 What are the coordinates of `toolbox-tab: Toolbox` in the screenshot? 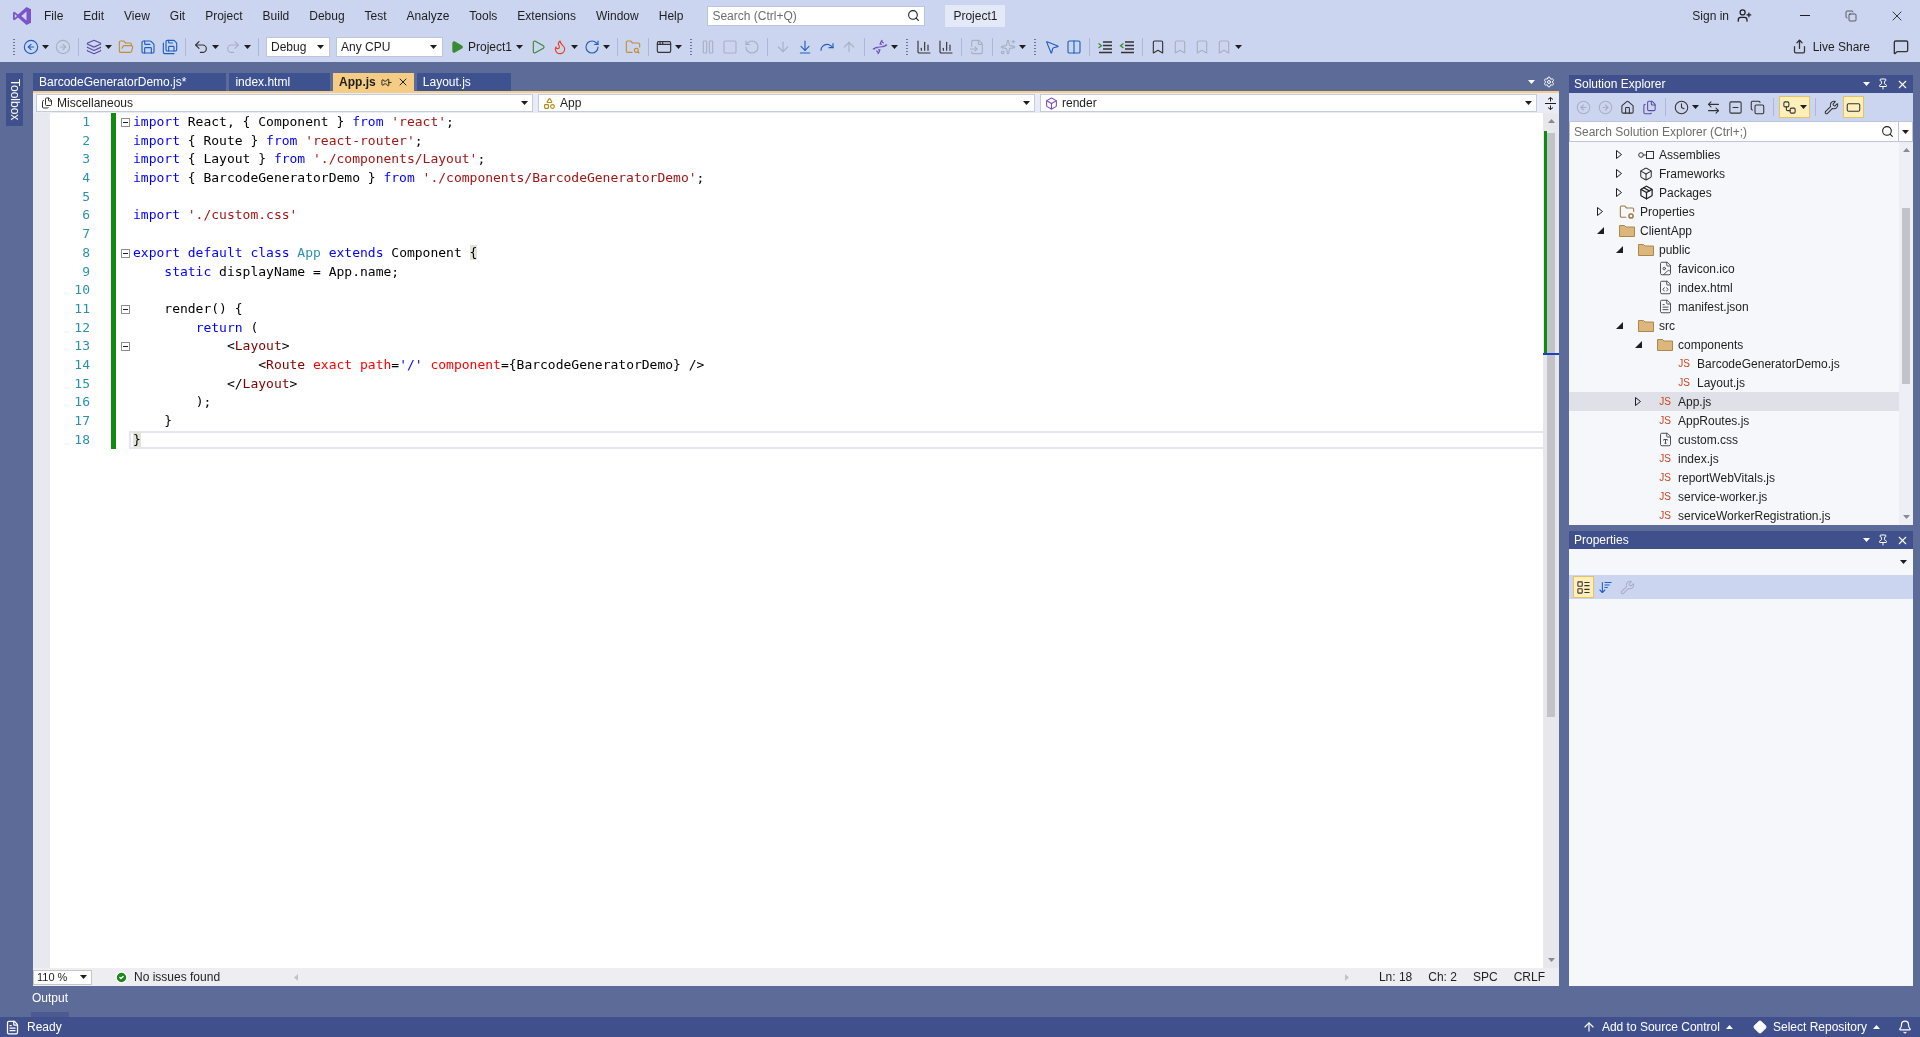 It's located at (14, 100).